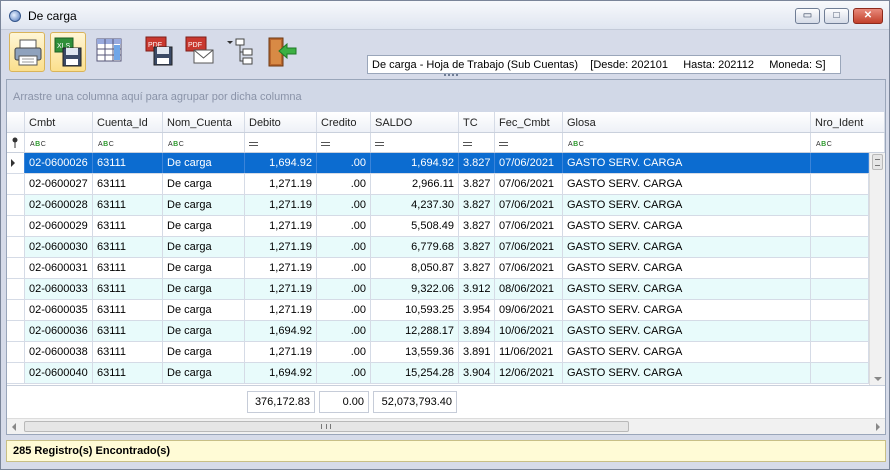 This screenshot has width=890, height=470. Describe the element at coordinates (16, 142) in the screenshot. I see `filter-pin-icon` at that location.